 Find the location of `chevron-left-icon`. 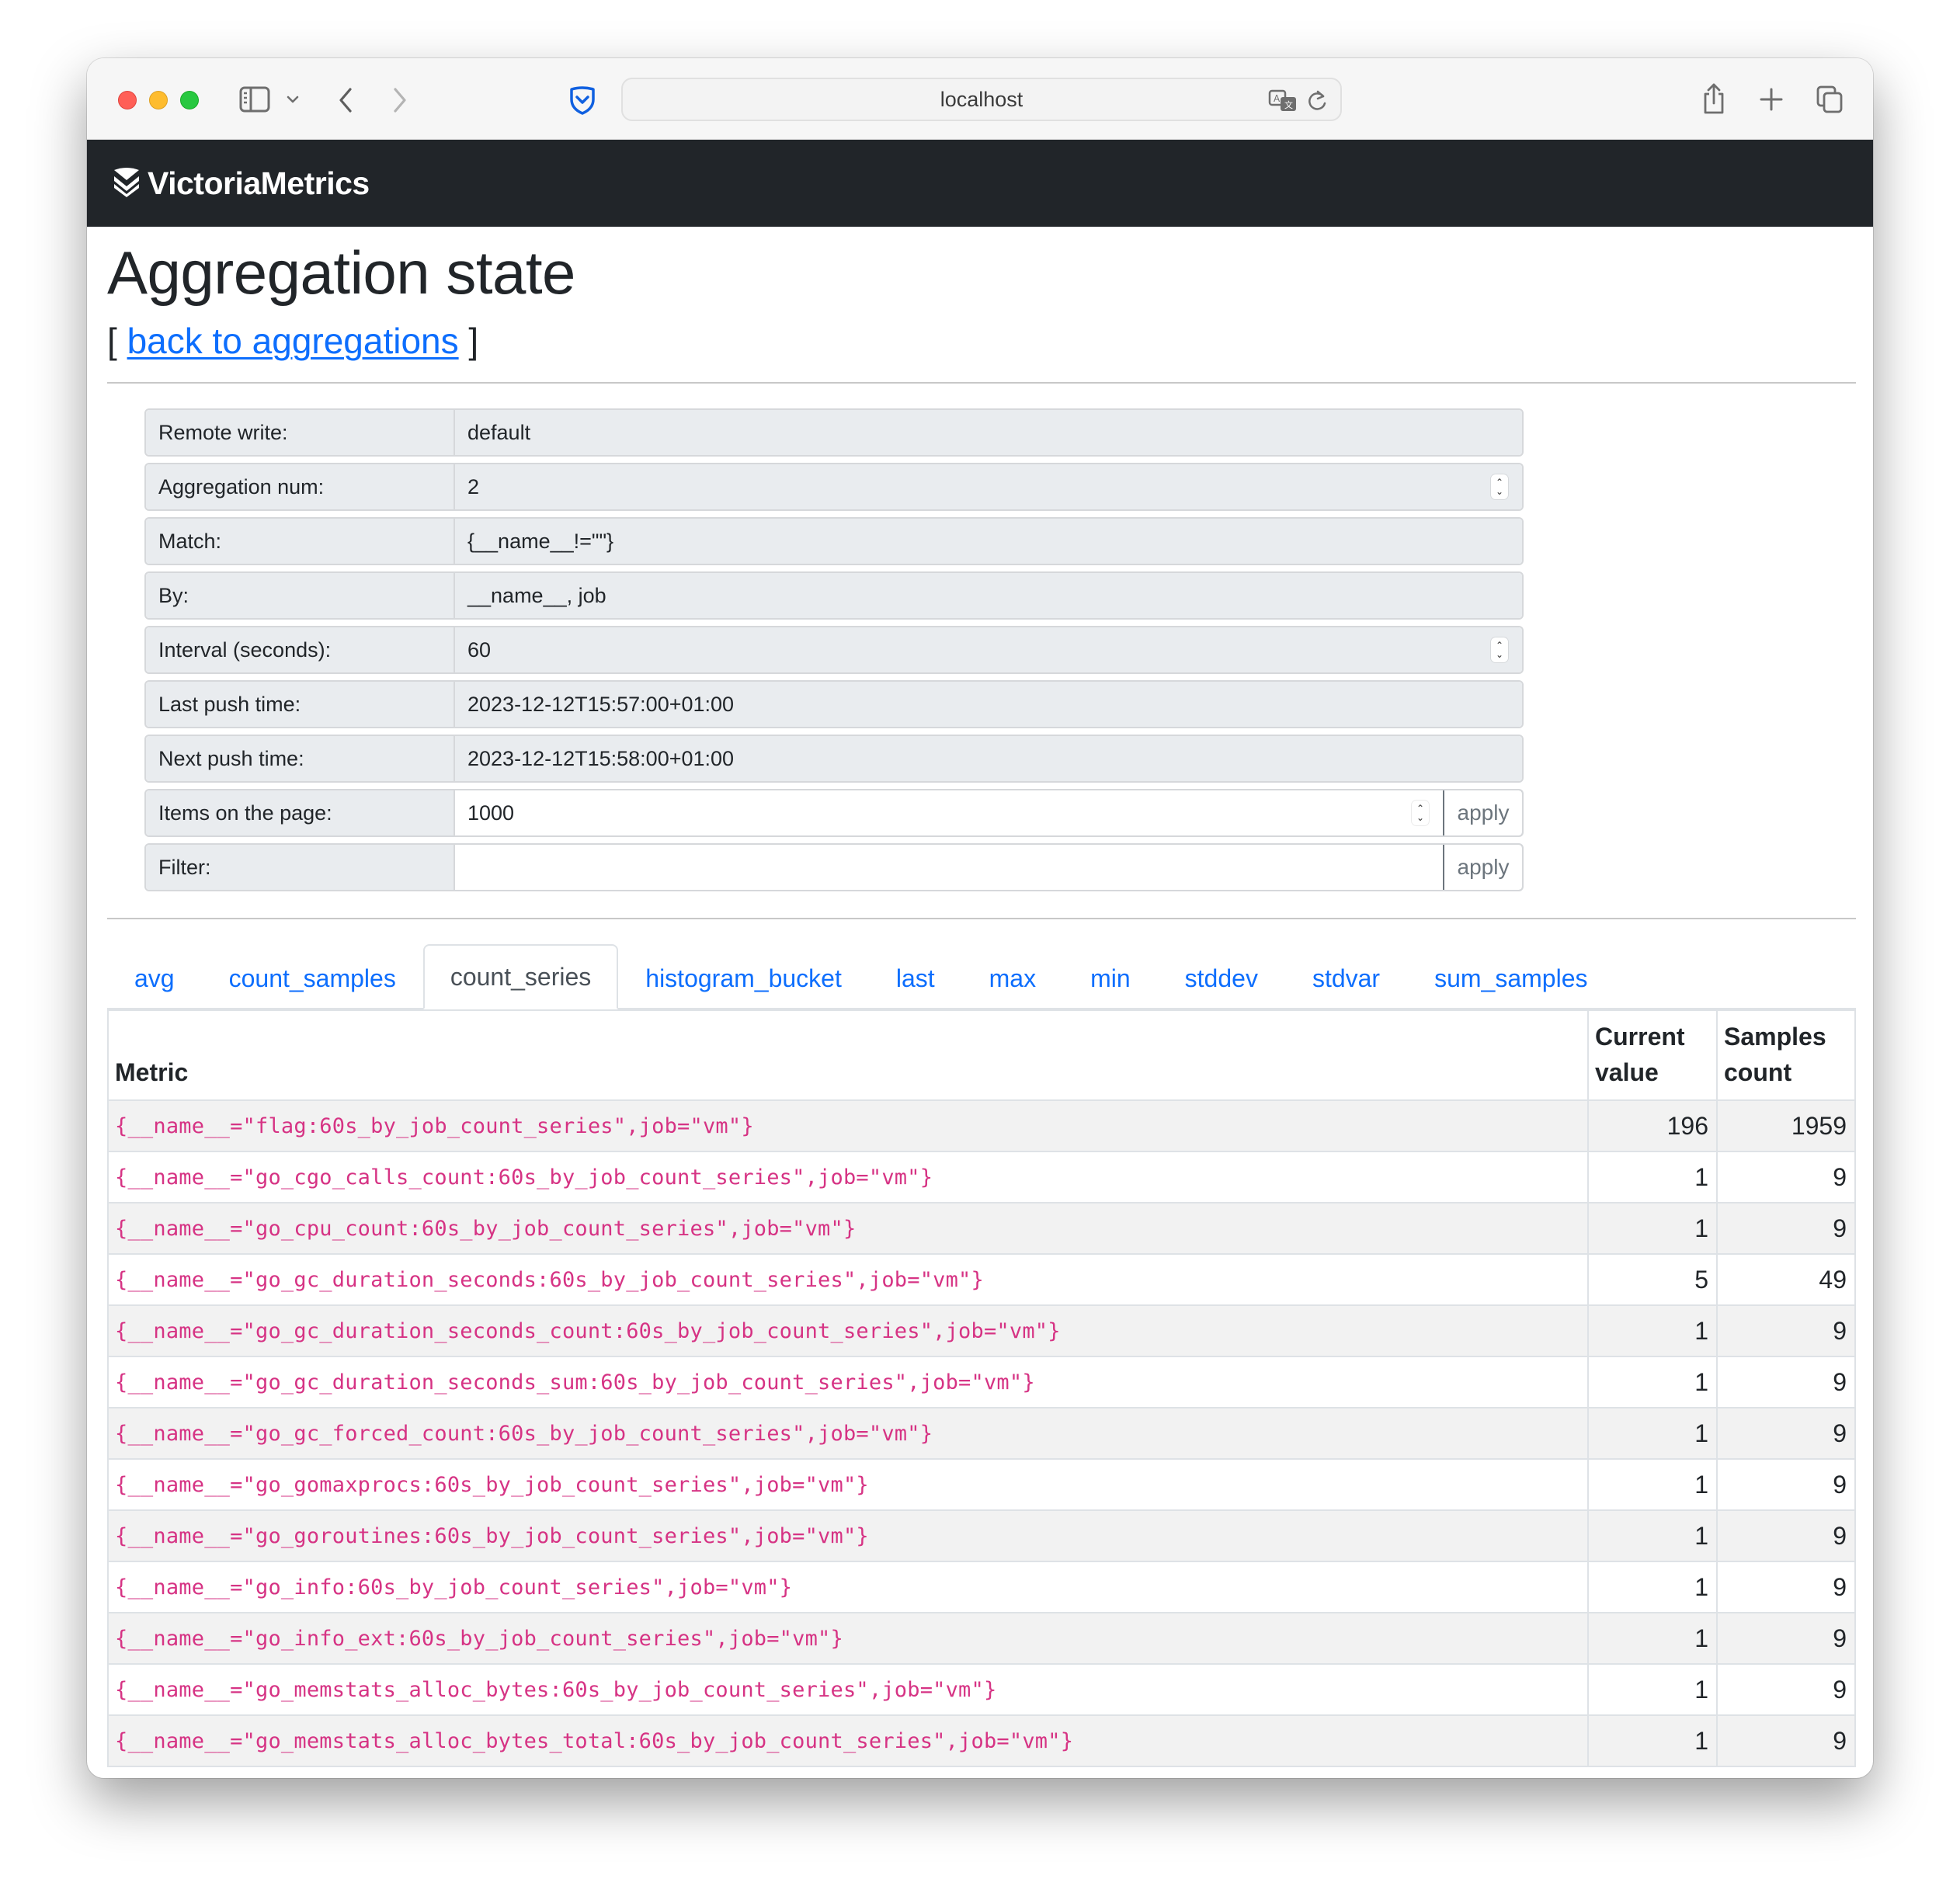

chevron-left-icon is located at coordinates (345, 100).